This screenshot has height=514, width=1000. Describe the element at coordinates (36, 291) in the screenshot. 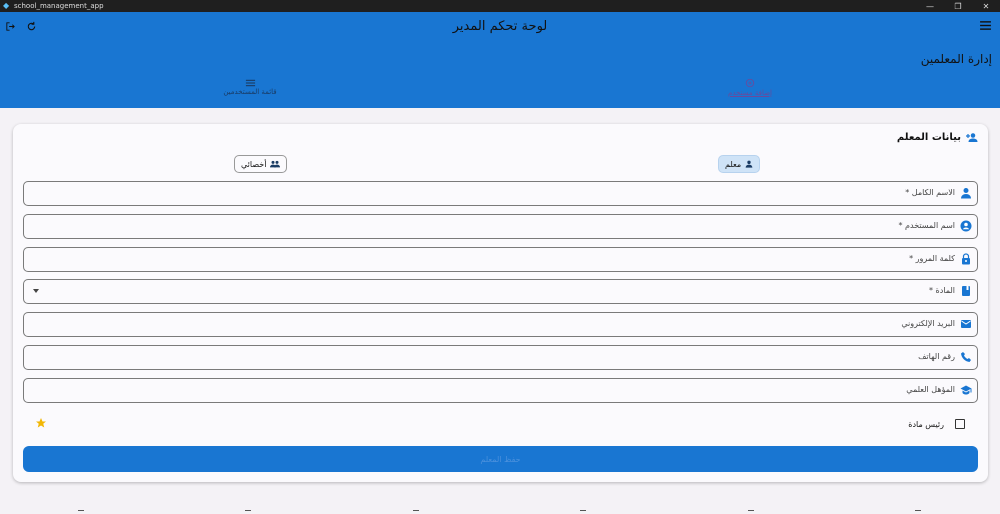

I see `dropdown-arrow-icon` at that location.